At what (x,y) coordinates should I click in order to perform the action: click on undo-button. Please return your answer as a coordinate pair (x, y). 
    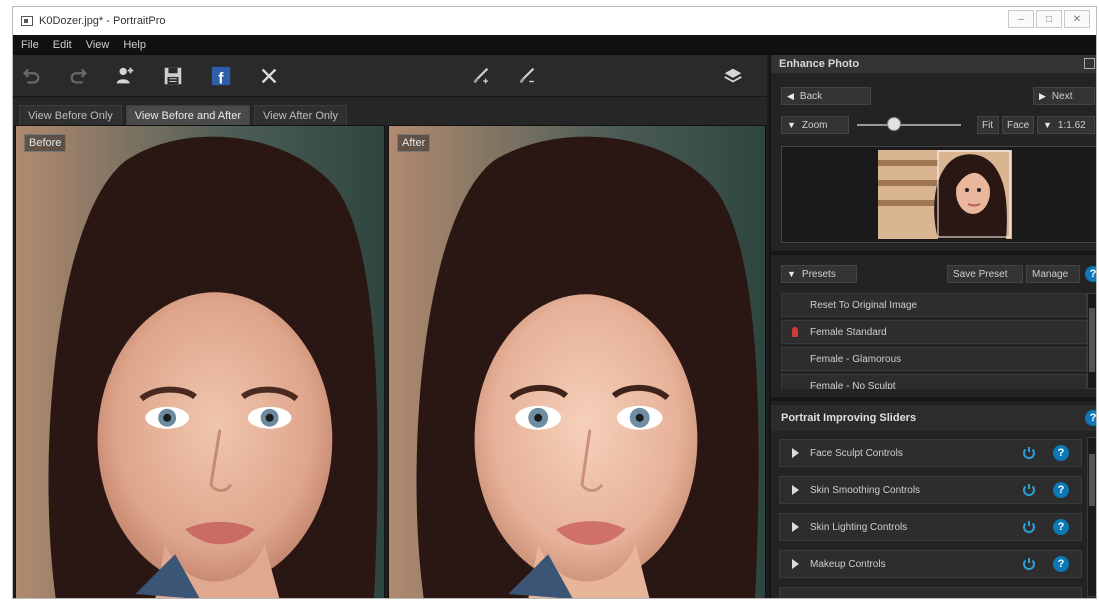
    Looking at the image, I should click on (31, 76).